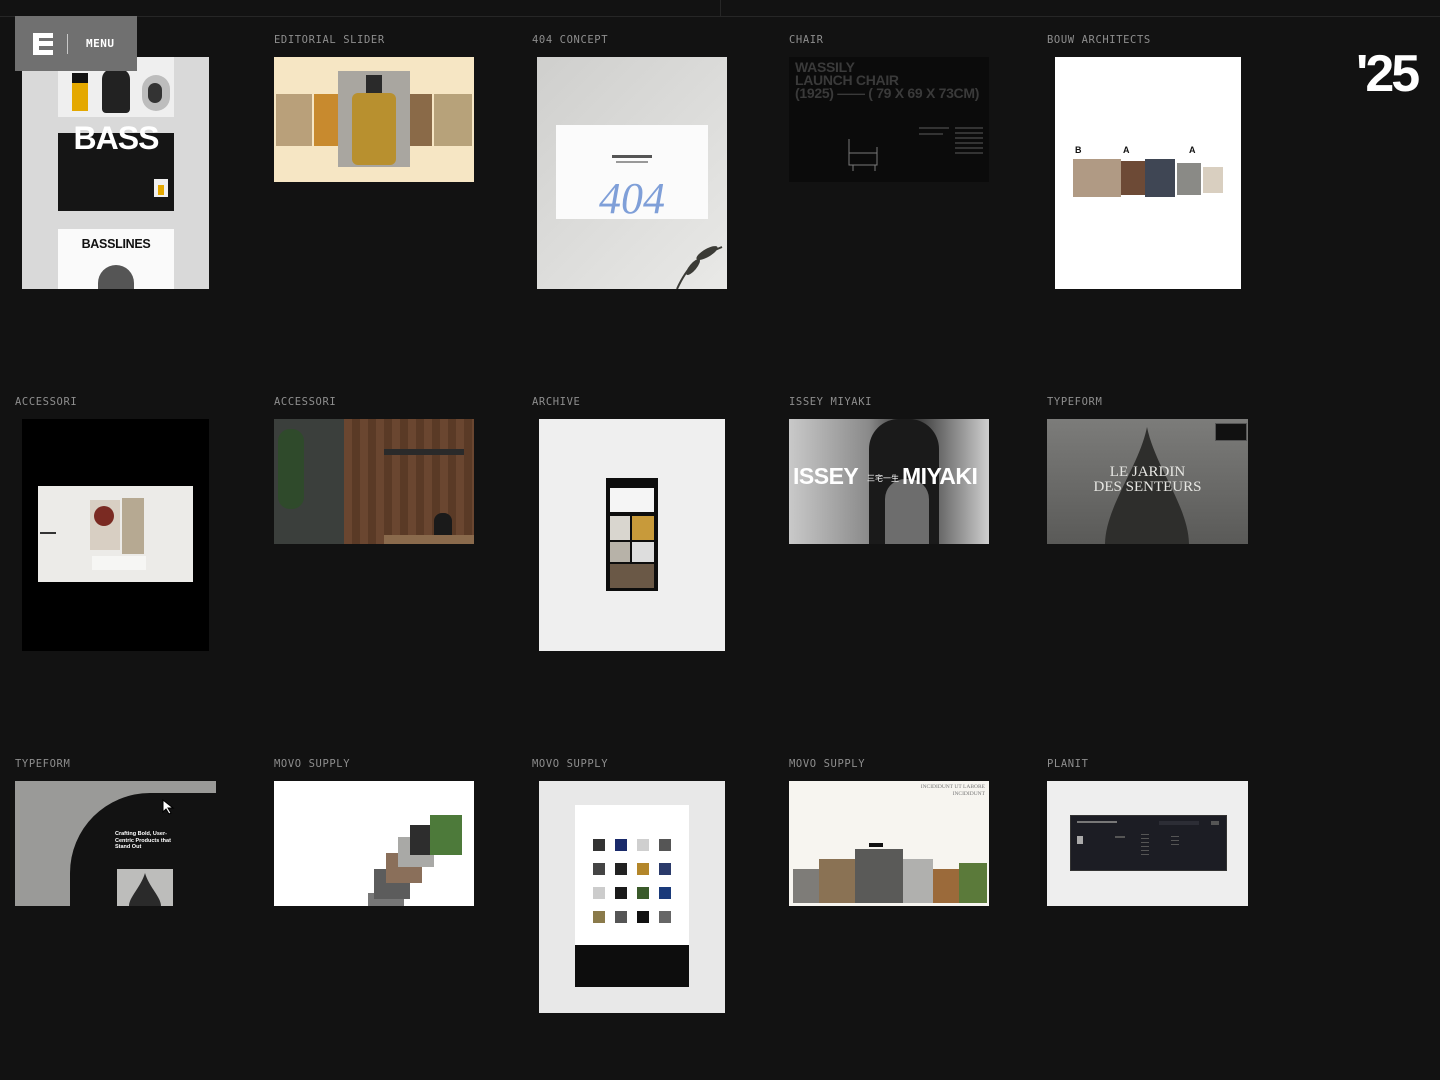 The width and height of the screenshot is (1440, 1080). What do you see at coordinates (76, 43) in the screenshot?
I see `menu-button: MENU` at bounding box center [76, 43].